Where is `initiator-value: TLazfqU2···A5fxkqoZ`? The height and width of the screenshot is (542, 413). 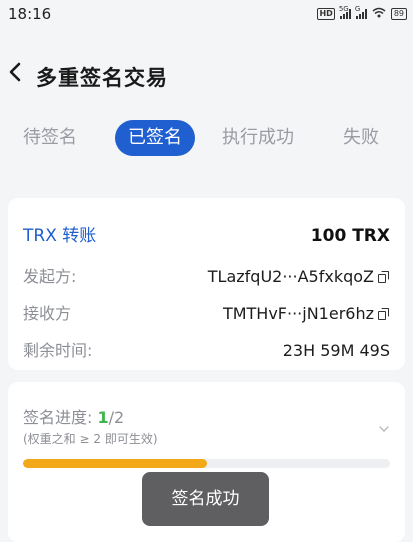 initiator-value: TLazfqU2···A5fxkqoZ is located at coordinates (290, 276).